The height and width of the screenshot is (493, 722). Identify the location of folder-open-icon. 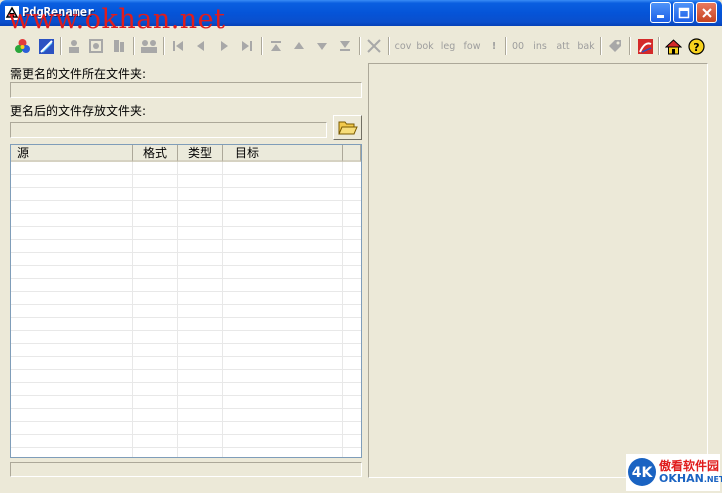
(347, 128).